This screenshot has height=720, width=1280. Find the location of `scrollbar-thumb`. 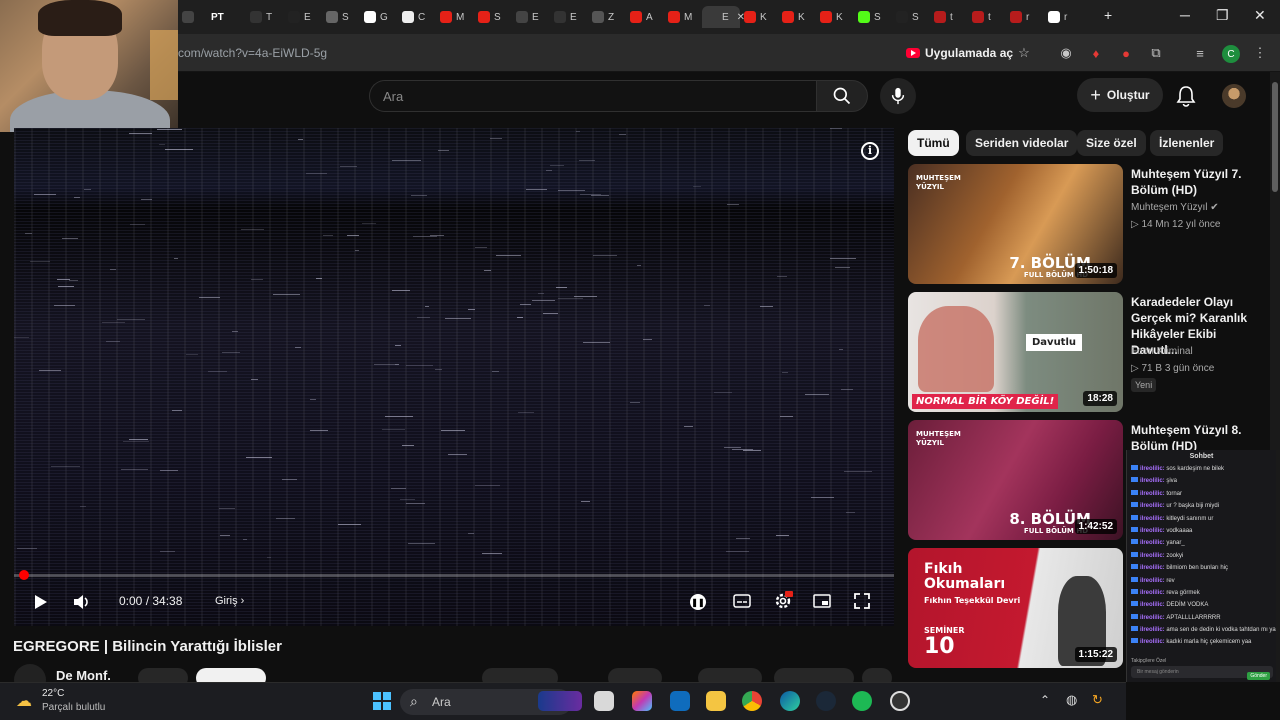

scrollbar-thumb is located at coordinates (1275, 137).